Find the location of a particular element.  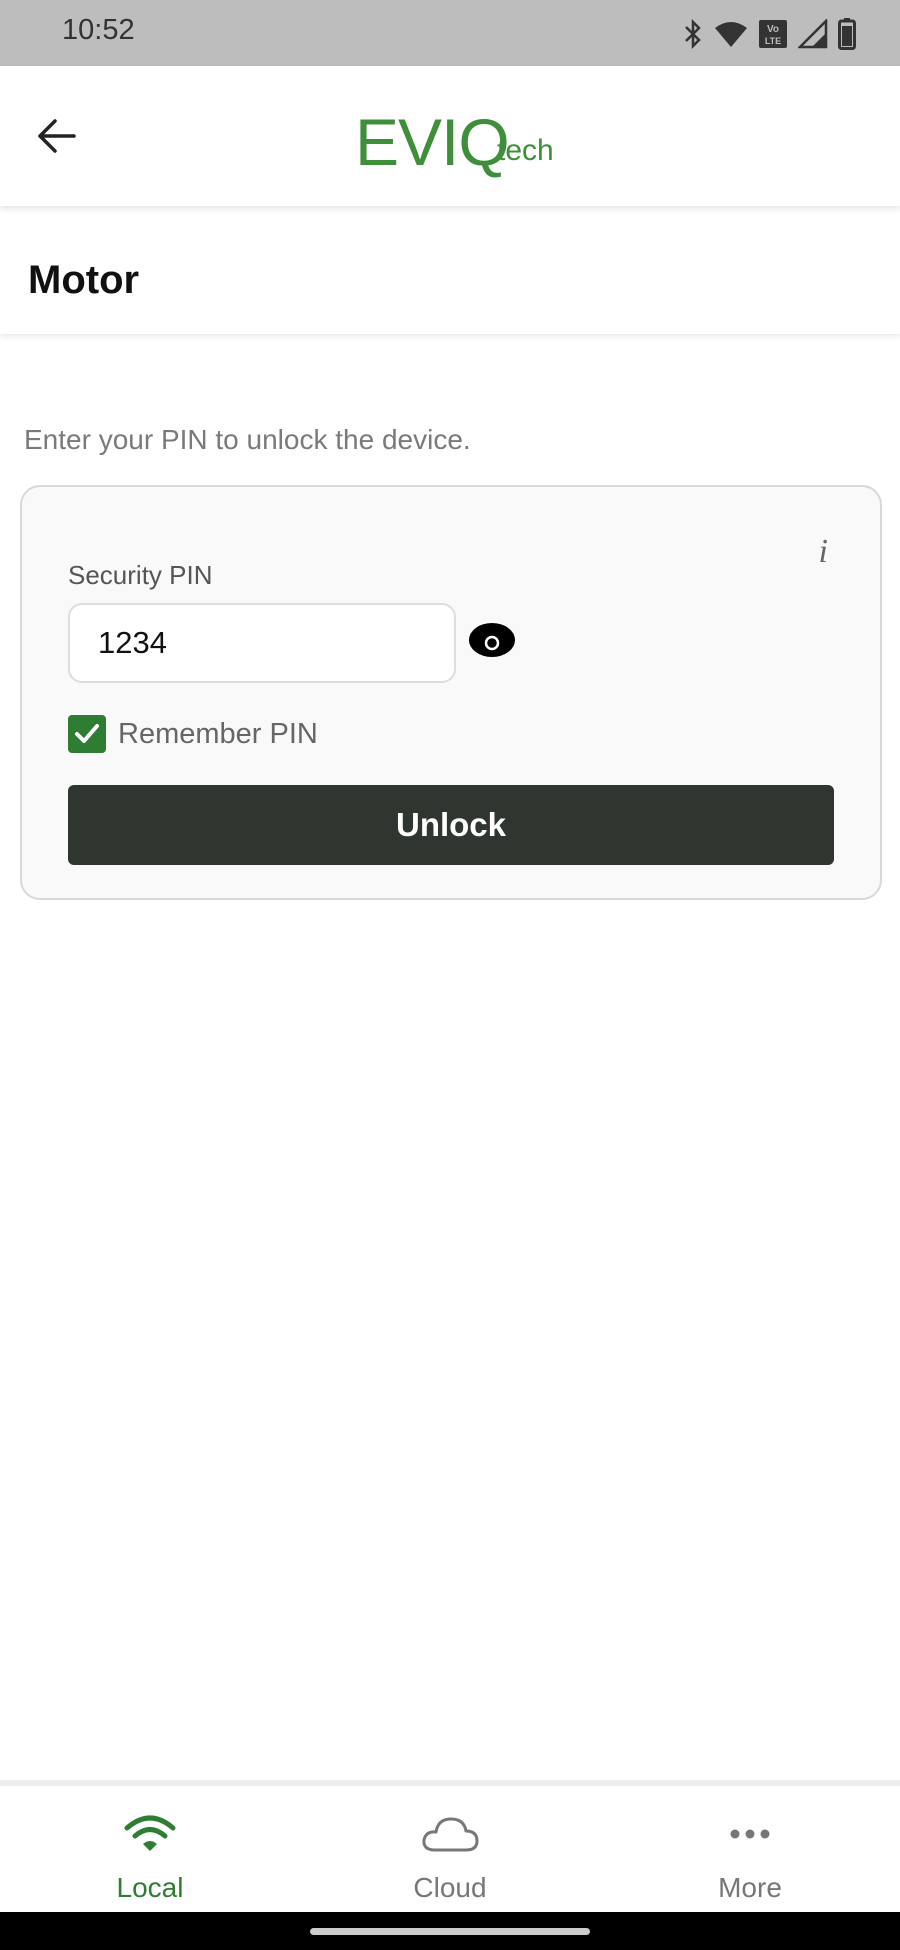

unlock-button: Unlock is located at coordinates (451, 825).